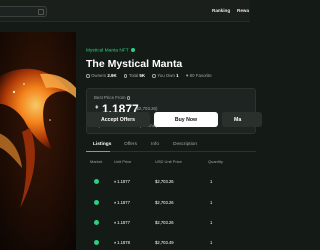 This screenshot has width=320, height=250. I want to click on col-market: Market, so click(96, 161).